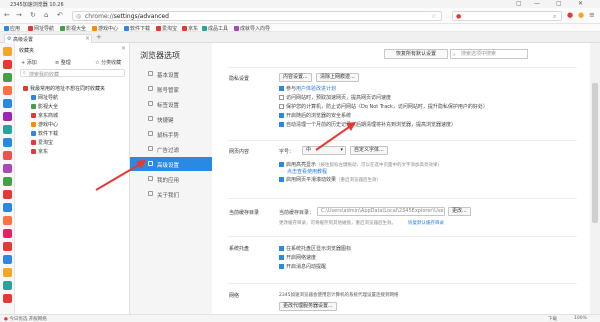 The width and height of the screenshot is (600, 322). Describe the element at coordinates (225, 156) in the screenshot. I see `annotation-arrows` at that location.